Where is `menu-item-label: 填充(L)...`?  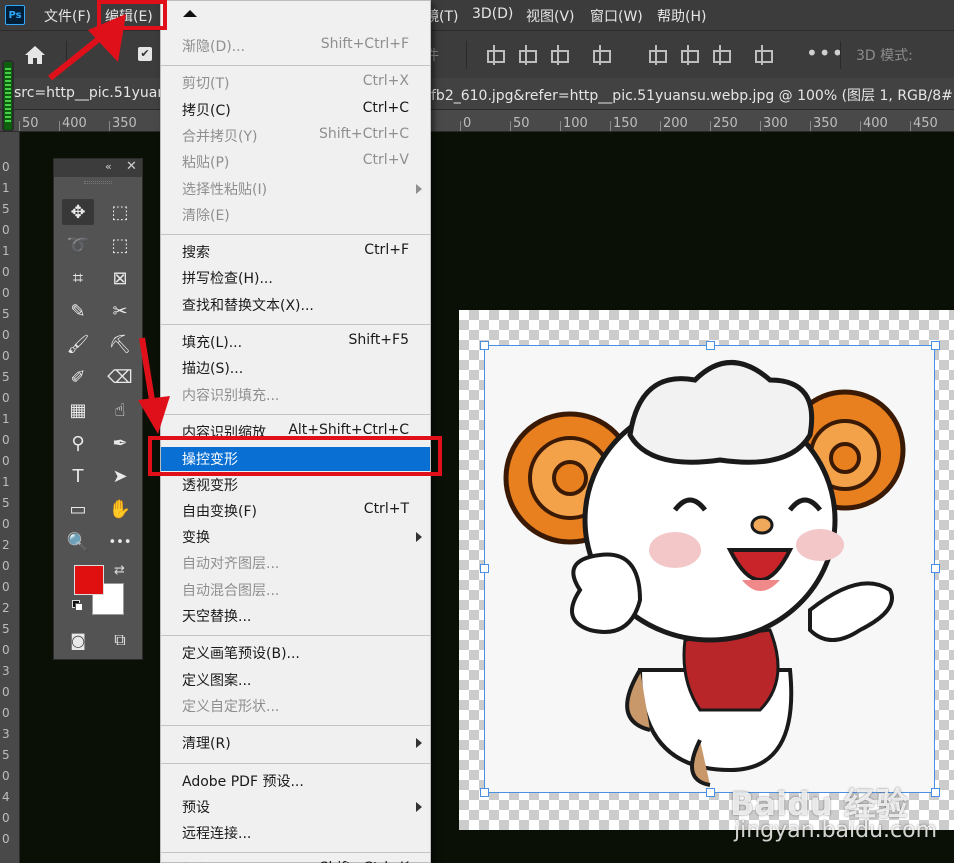
menu-item-label: 填充(L)... is located at coordinates (212, 343).